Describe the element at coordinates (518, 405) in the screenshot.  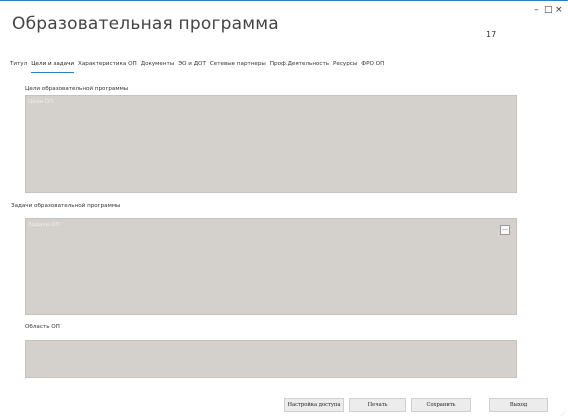
I see `exit-button: Выход` at that location.